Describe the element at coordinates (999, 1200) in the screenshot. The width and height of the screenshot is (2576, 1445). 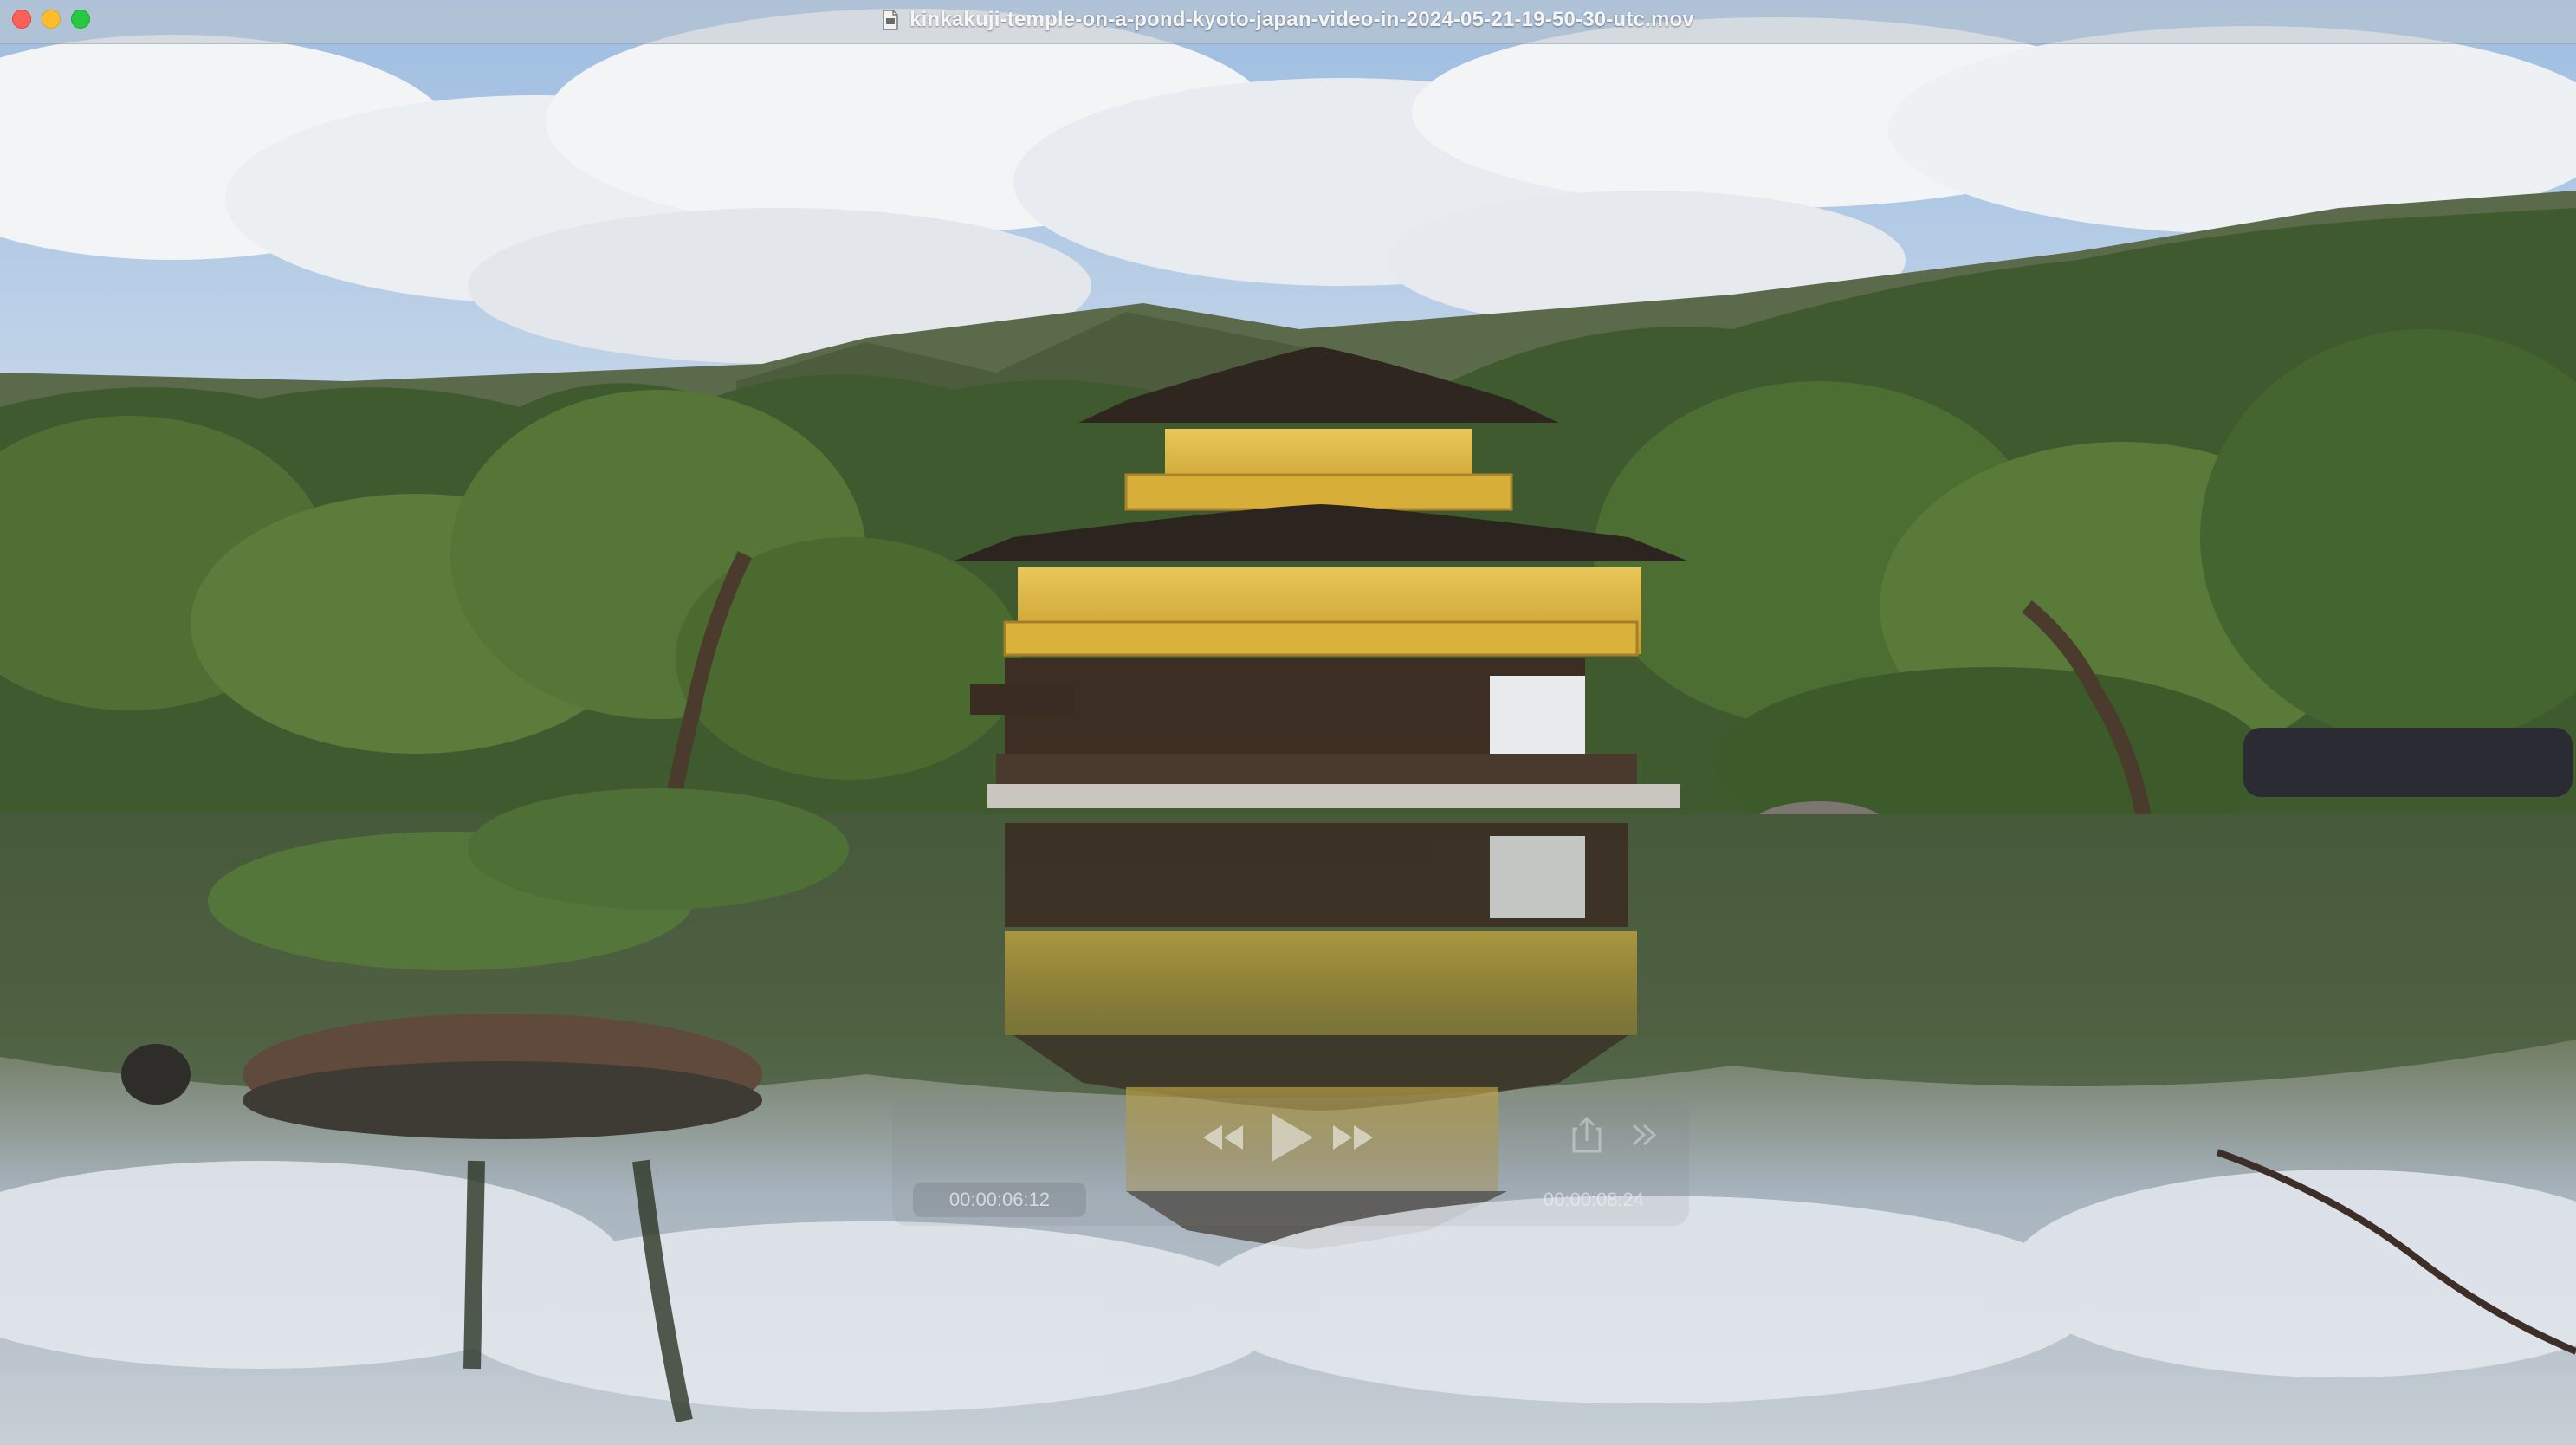
I see `elapsed-time: 00:00:06:12` at that location.